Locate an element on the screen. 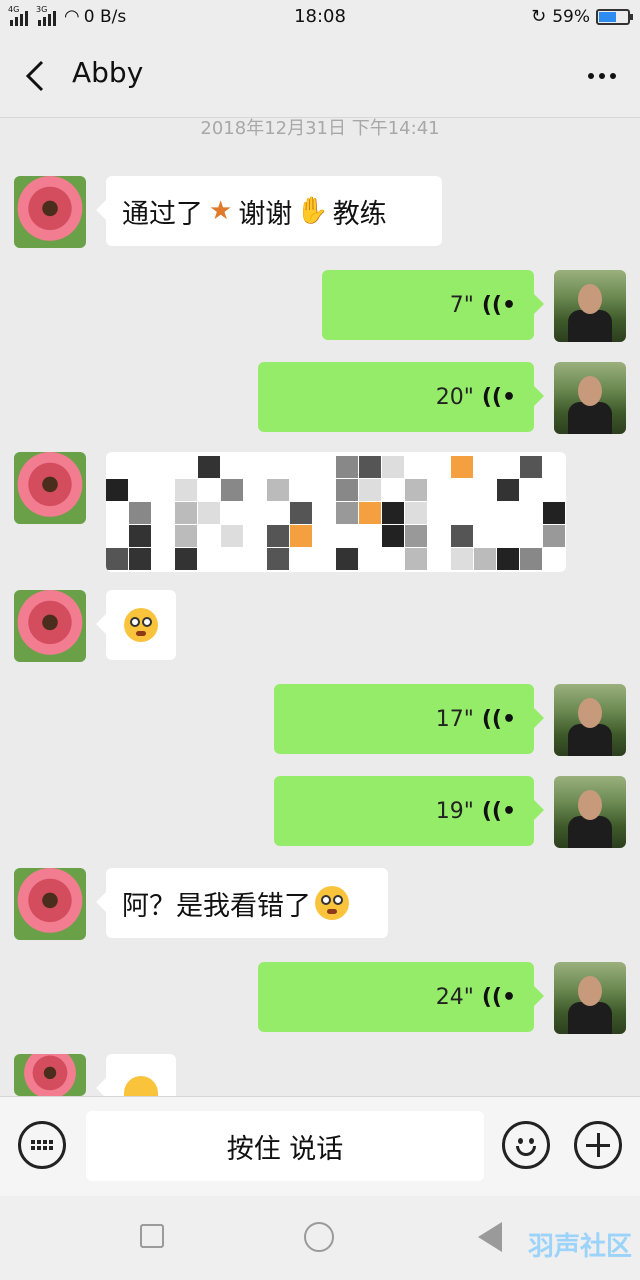 This screenshot has height=1280, width=640. contact-name: Abby is located at coordinates (107, 72).